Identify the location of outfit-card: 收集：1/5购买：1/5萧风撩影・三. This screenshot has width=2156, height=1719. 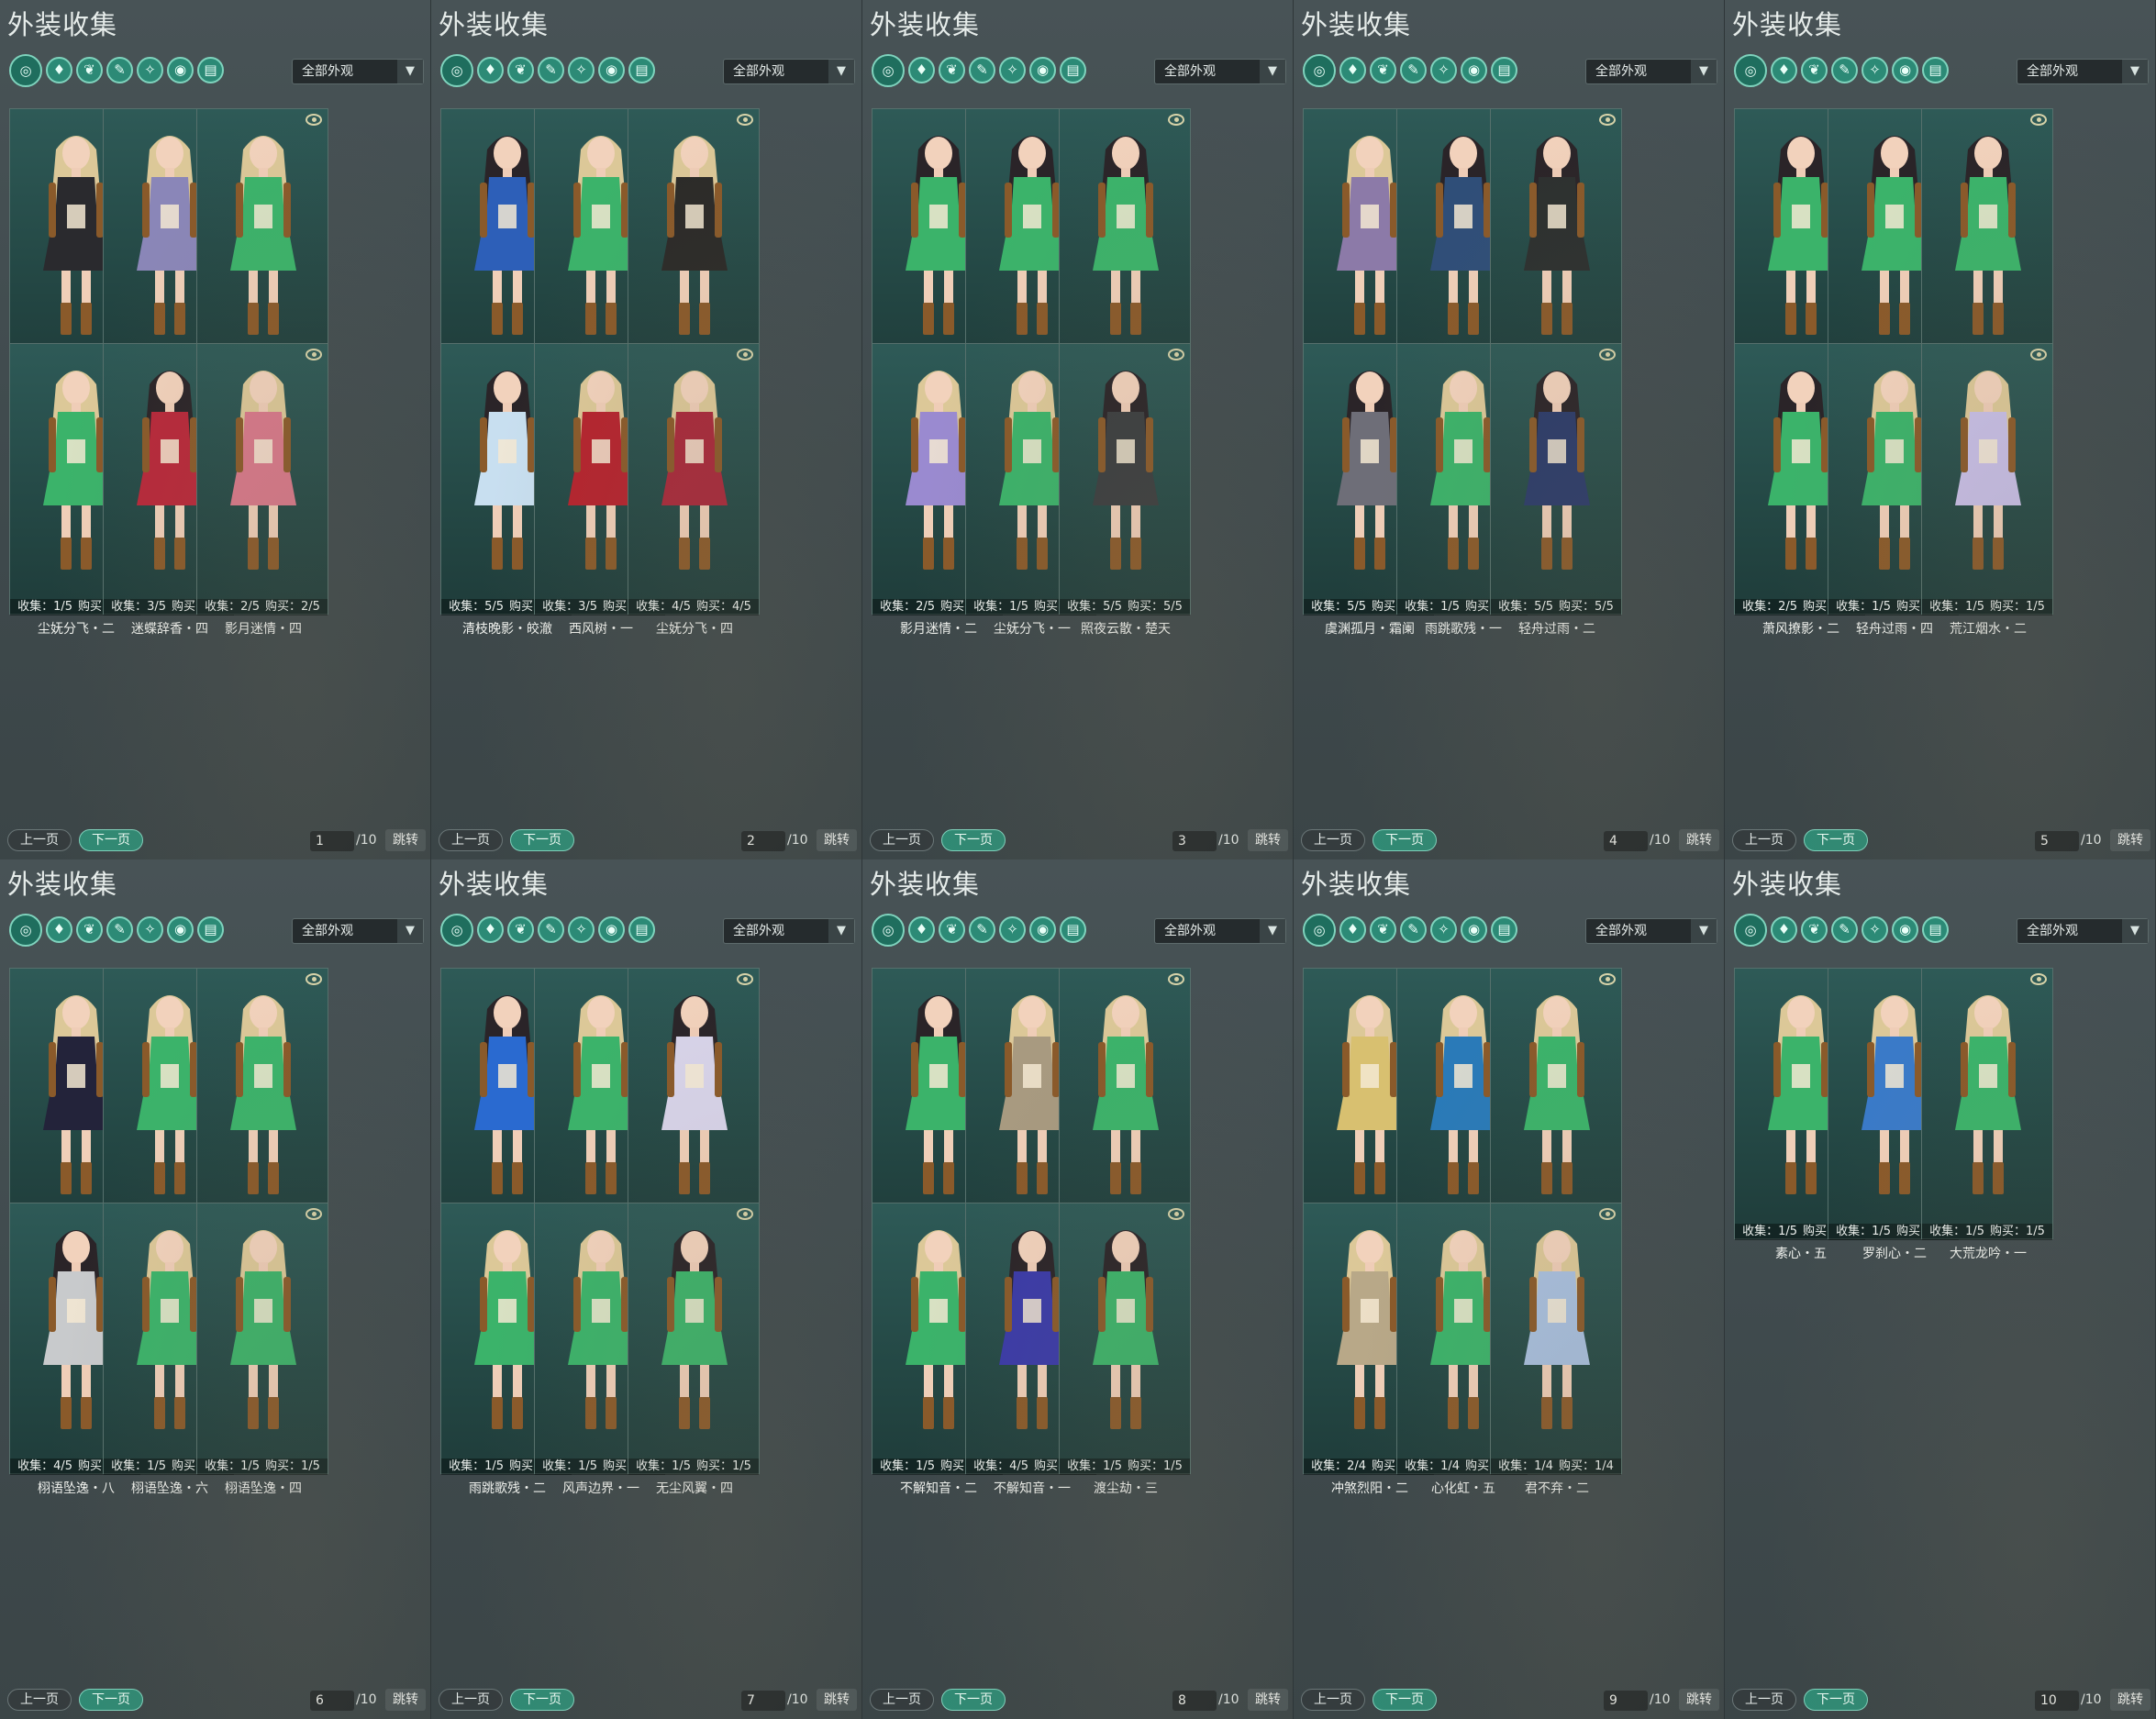
(1987, 255).